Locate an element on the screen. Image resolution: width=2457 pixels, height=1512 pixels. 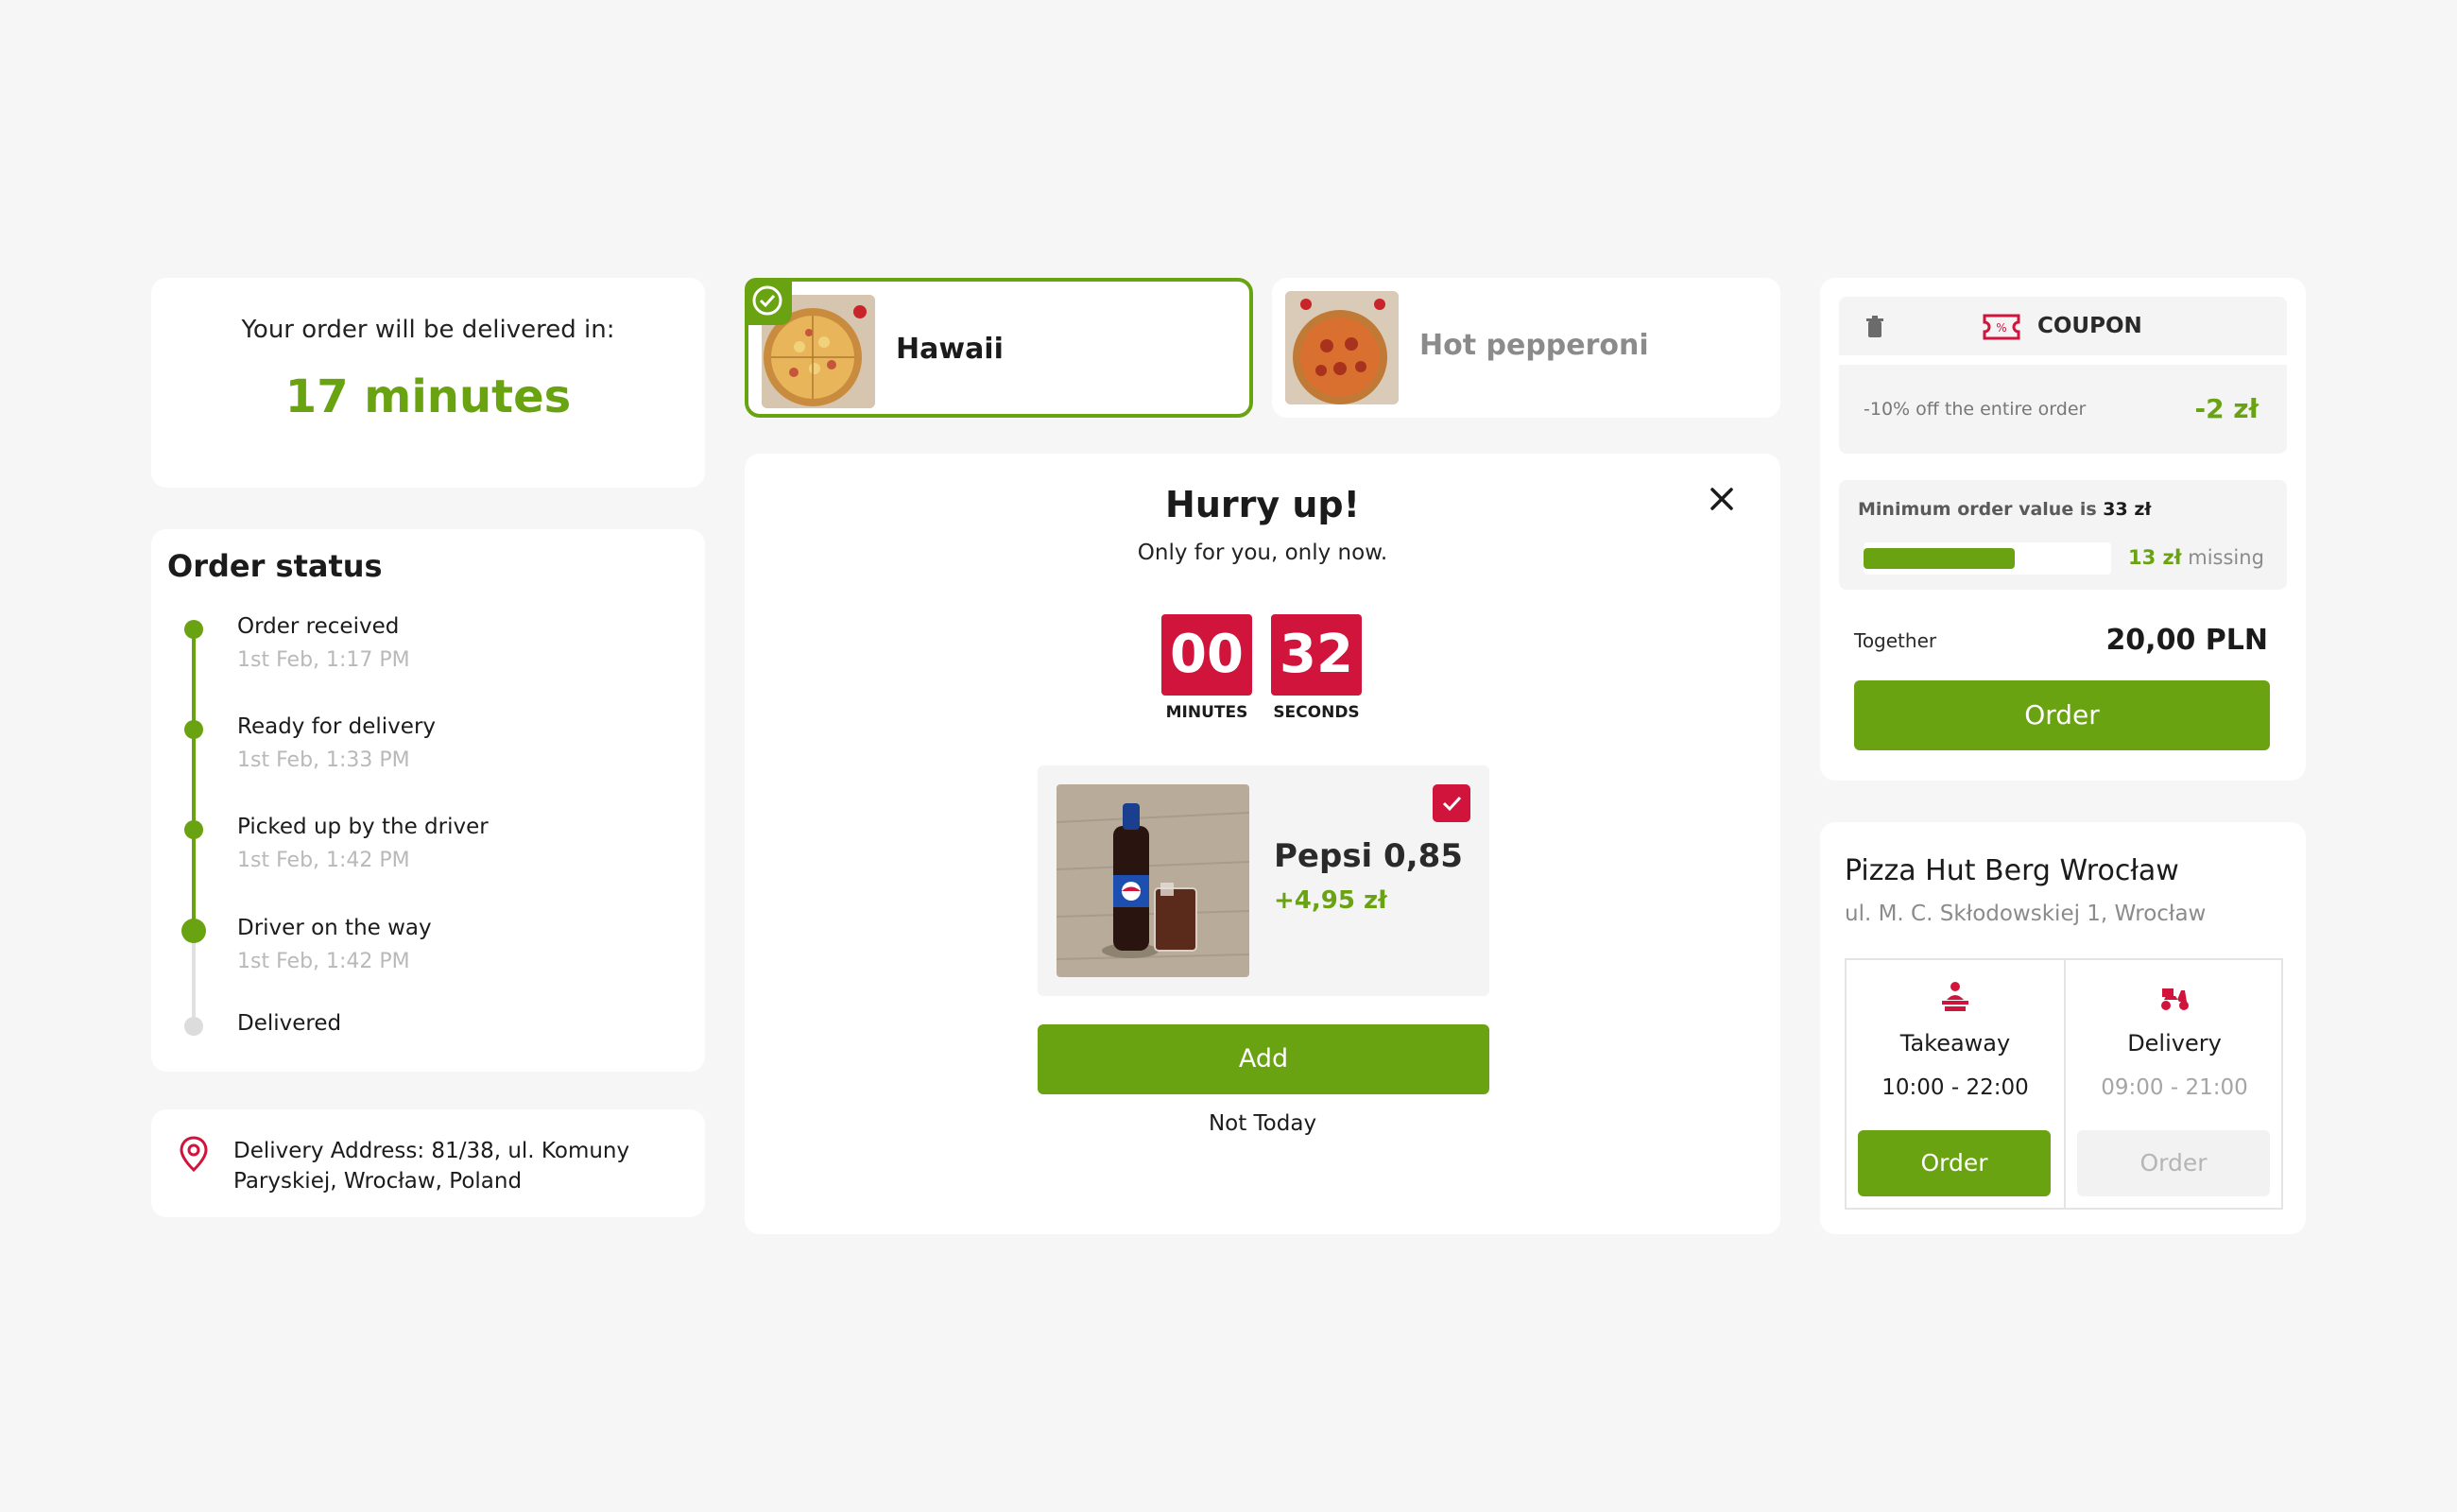
coupon-body: -10% off the entire order -2 zł is located at coordinates (2063, 409).